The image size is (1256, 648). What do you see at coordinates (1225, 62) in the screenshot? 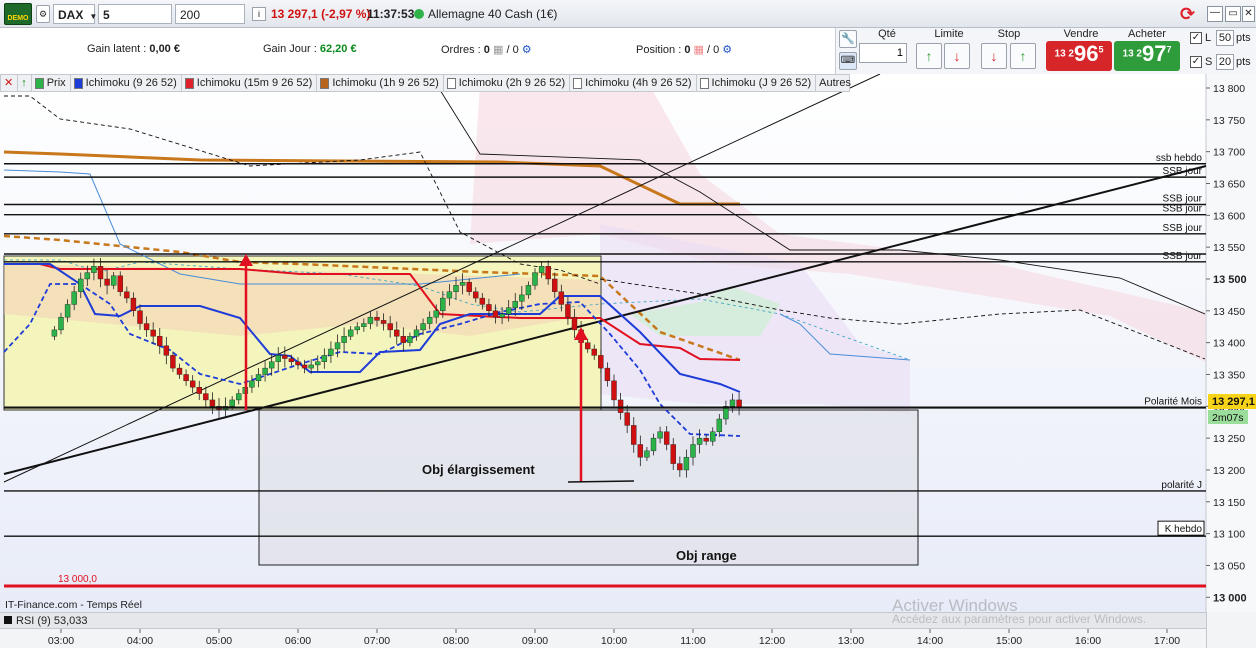
I see `s-points-input: 20` at bounding box center [1225, 62].